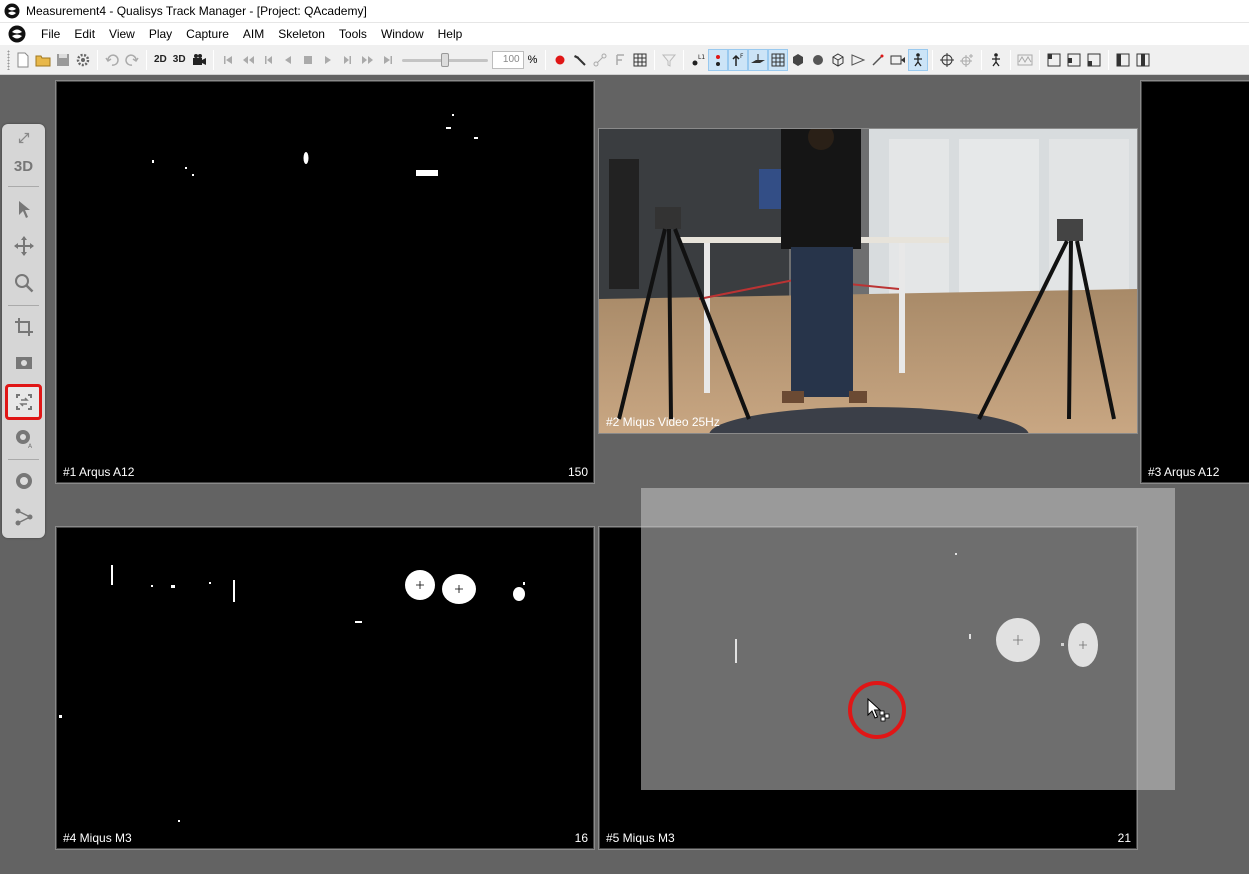 The width and height of the screenshot is (1249, 874). I want to click on new-file-button, so click(23, 60).